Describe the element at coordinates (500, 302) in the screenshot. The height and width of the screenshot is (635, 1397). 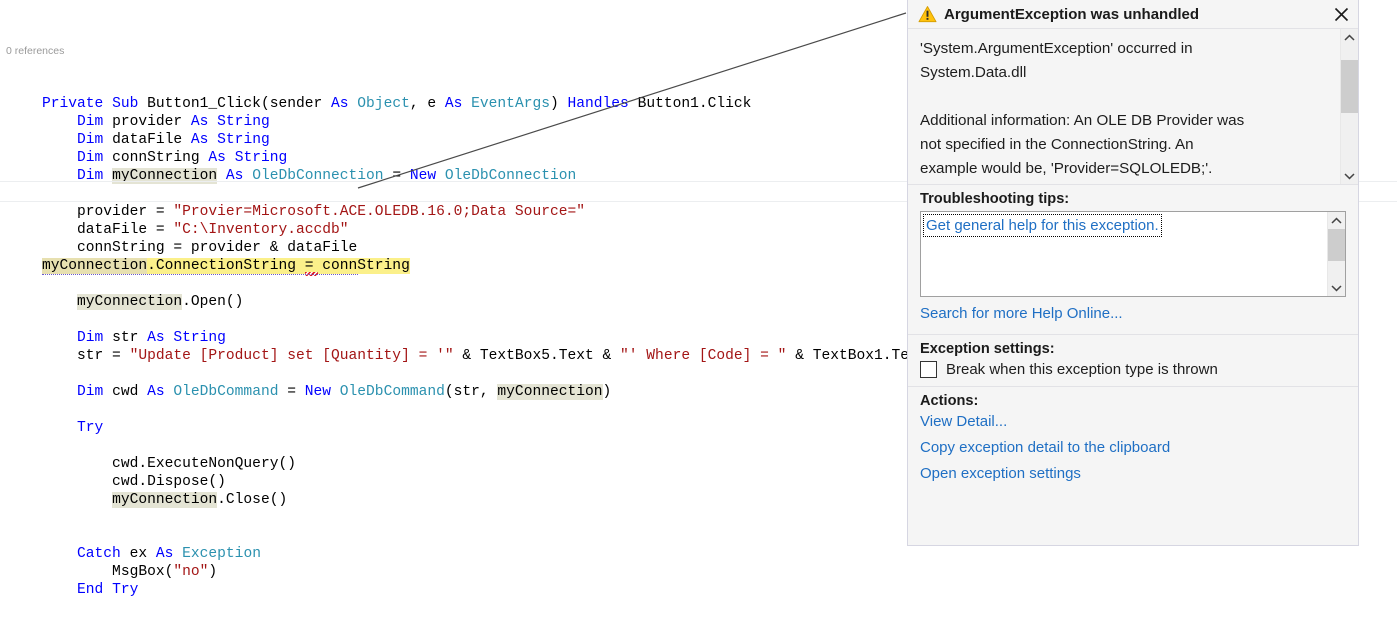
I see `code-line: myConnection.Open()` at that location.